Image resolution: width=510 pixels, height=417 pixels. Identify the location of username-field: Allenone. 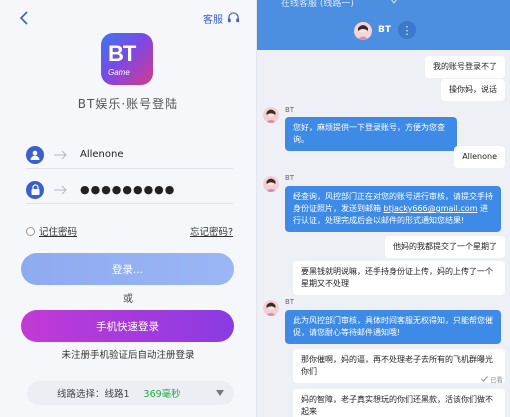
(129, 155).